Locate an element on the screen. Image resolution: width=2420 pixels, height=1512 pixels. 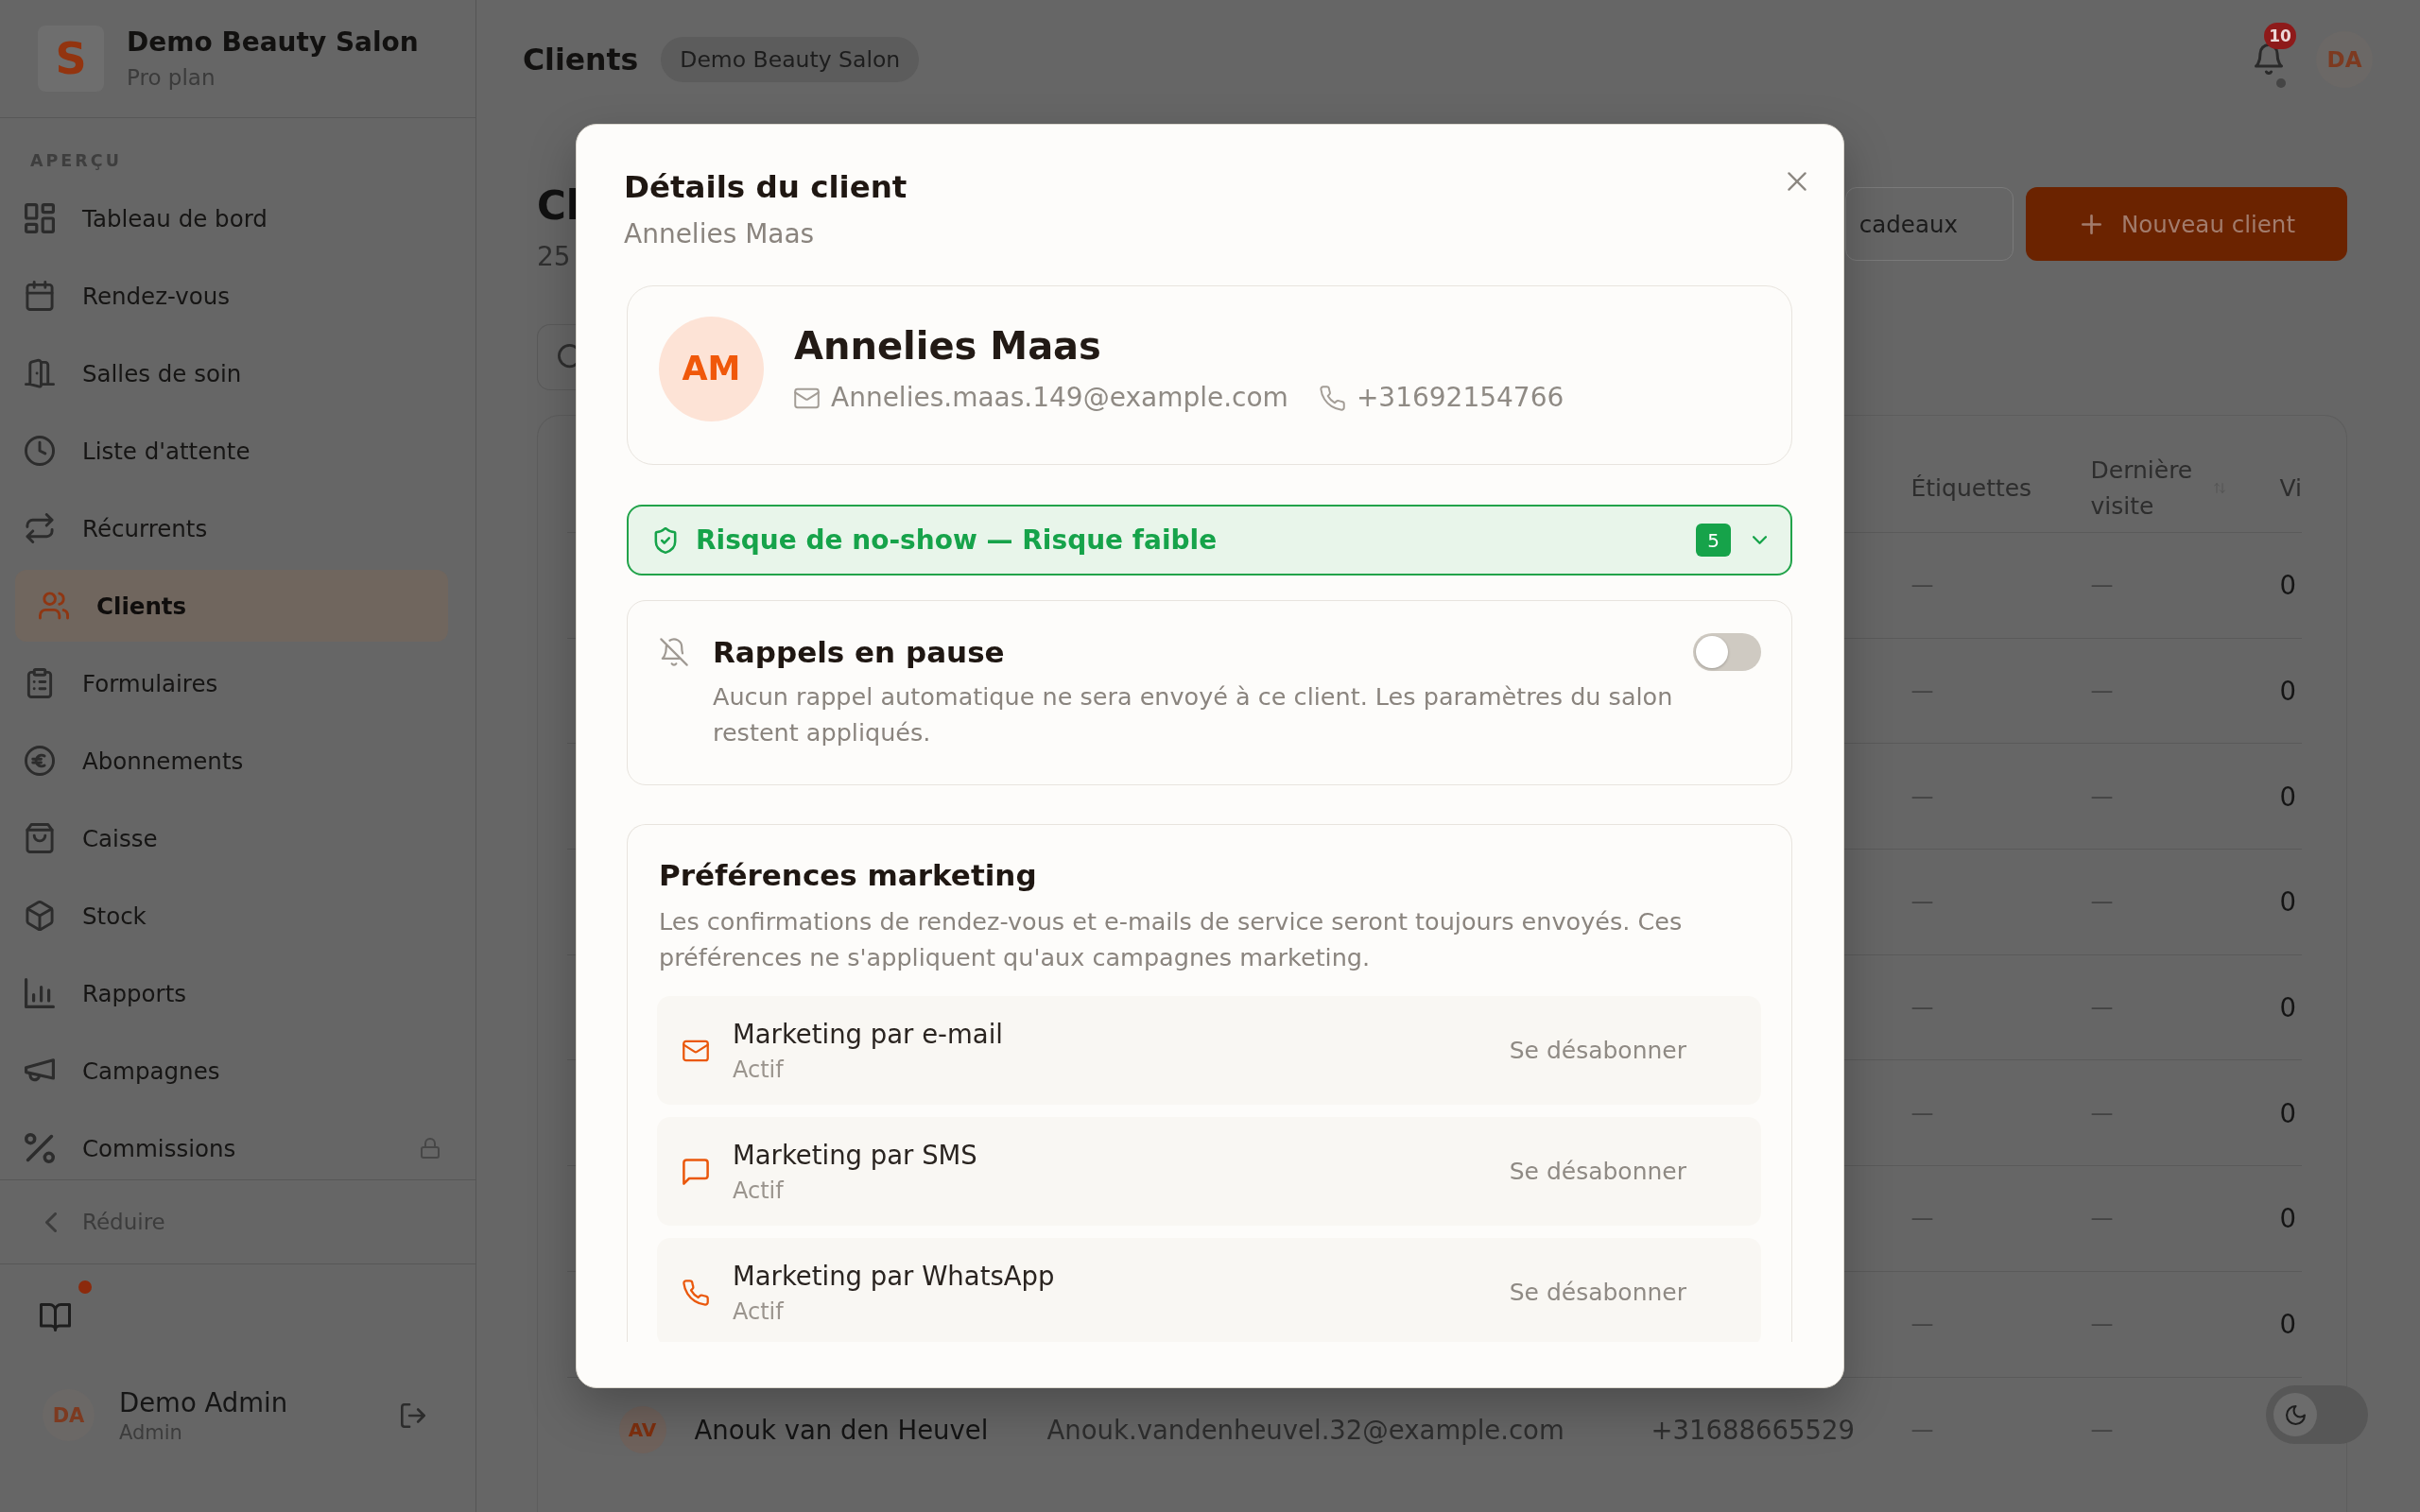
sidebar-item: Clients is located at coordinates (231, 606).